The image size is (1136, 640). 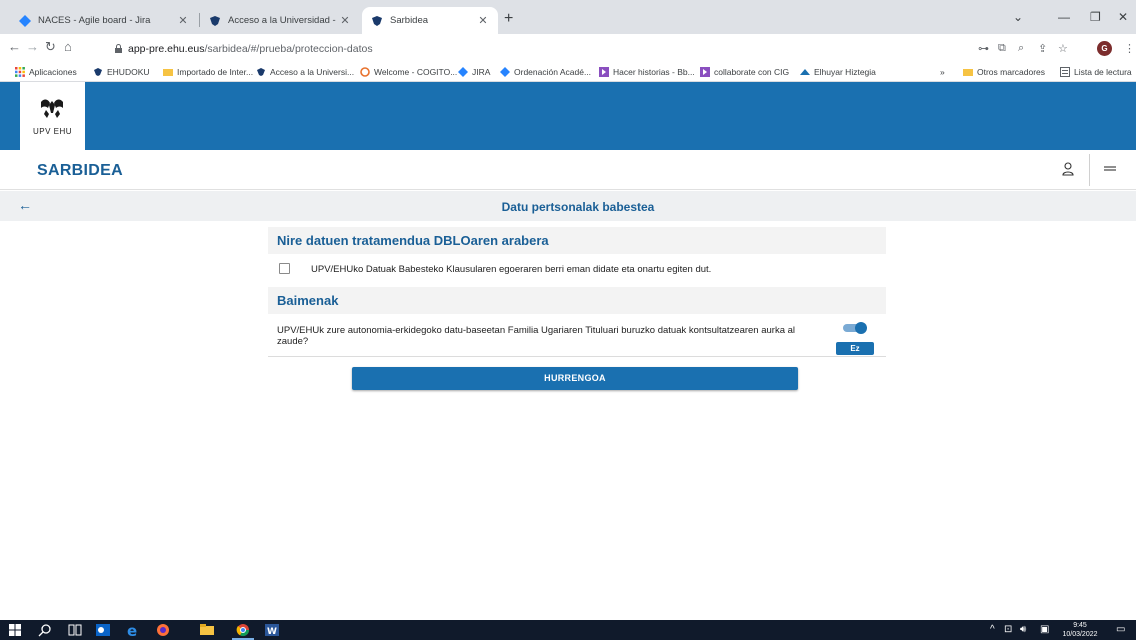 I want to click on bookmark-label: EHUDOKU, so click(x=128, y=72).